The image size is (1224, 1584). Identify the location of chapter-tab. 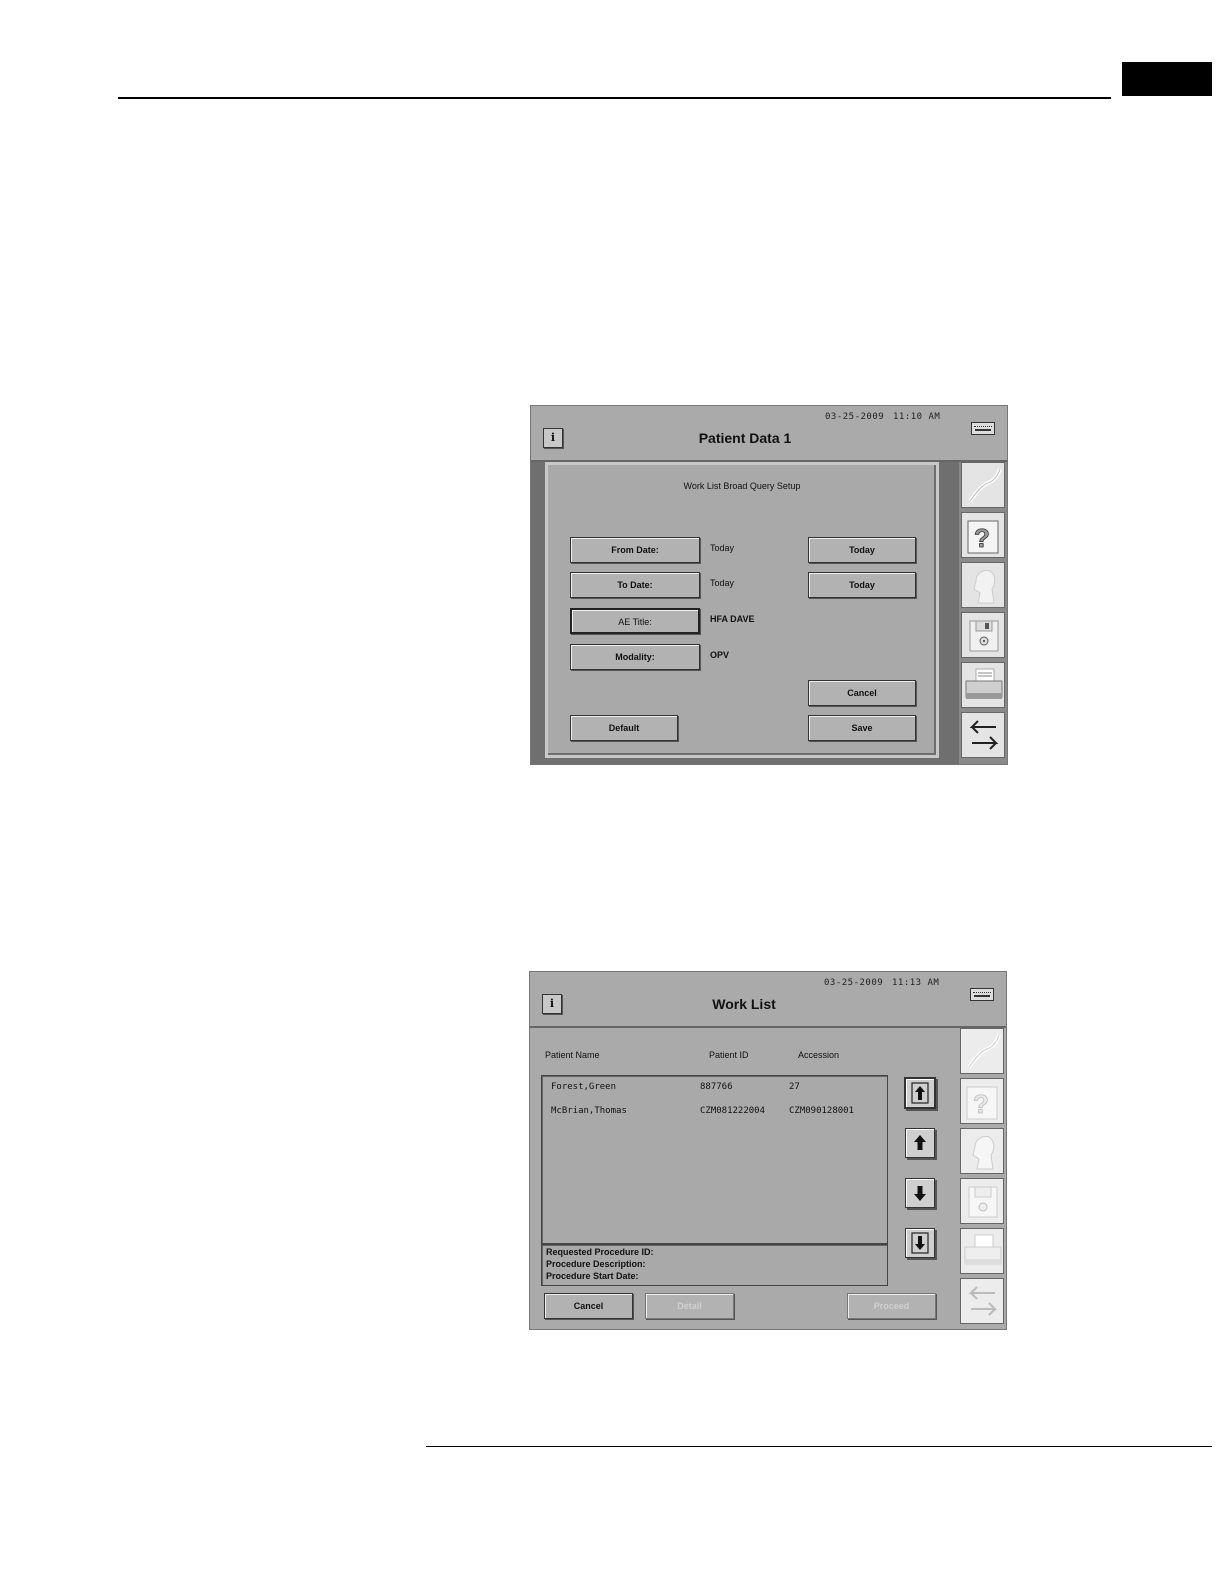
(1167, 79).